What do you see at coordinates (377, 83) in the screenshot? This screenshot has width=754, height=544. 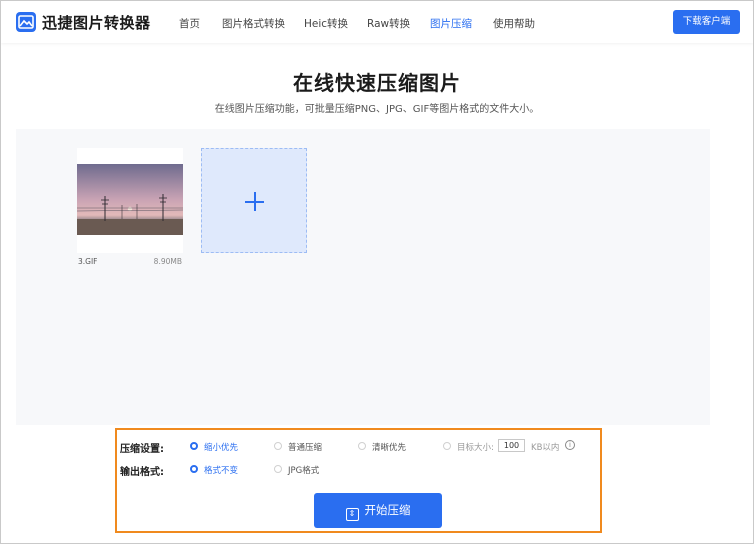 I see `page-title: 在线快速压缩图片` at bounding box center [377, 83].